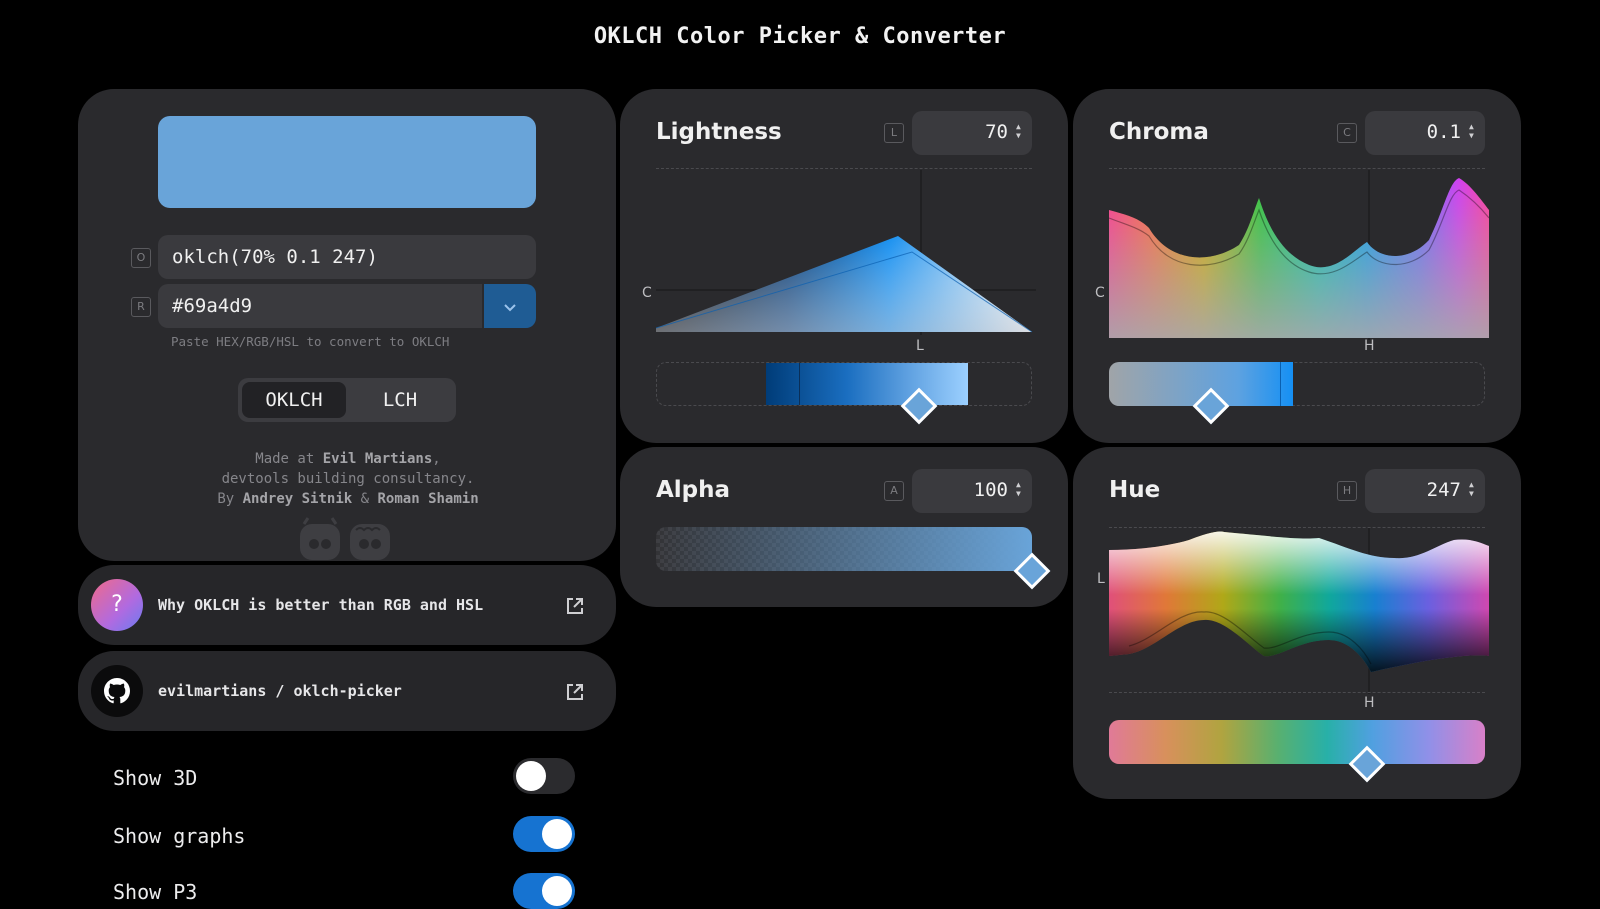  Describe the element at coordinates (400, 400) in the screenshot. I see `mode-lch-tab: LCH` at that location.